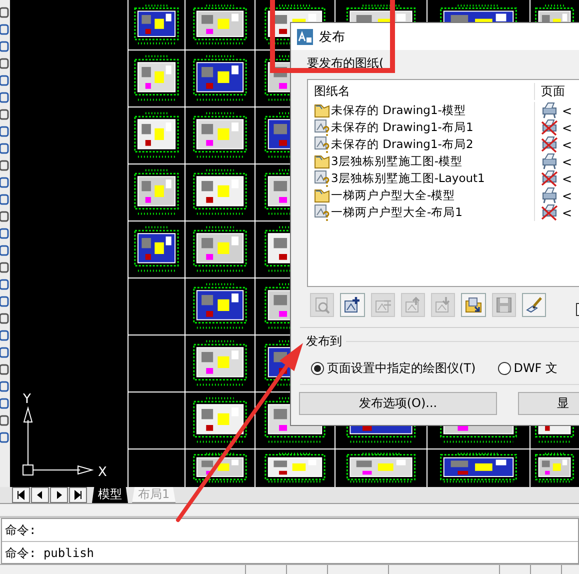 The width and height of the screenshot is (579, 574). I want to click on sheet-name: 3层独栋别墅施工图-模型, so click(396, 161).